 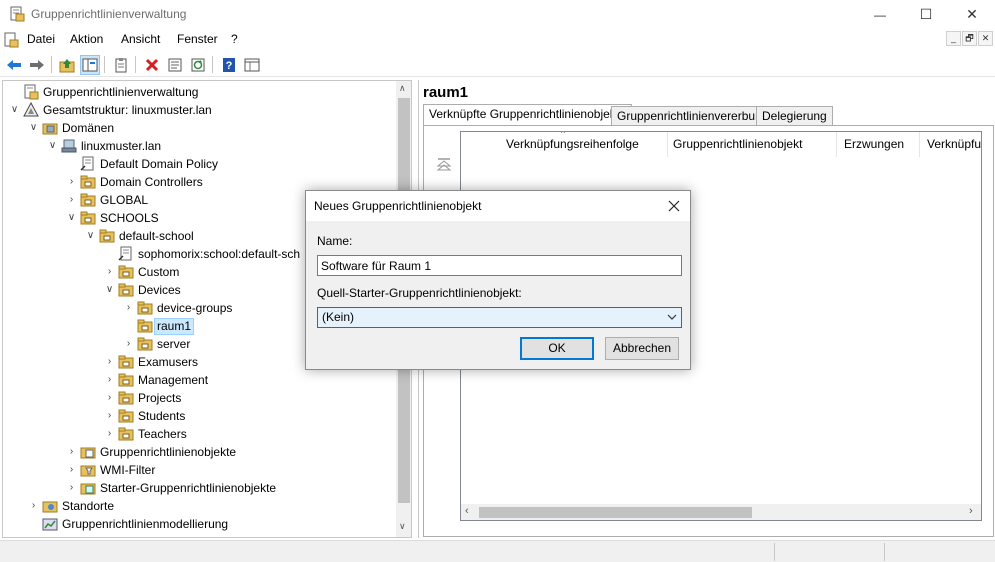 I want to click on delete-icon, so click(x=152, y=65).